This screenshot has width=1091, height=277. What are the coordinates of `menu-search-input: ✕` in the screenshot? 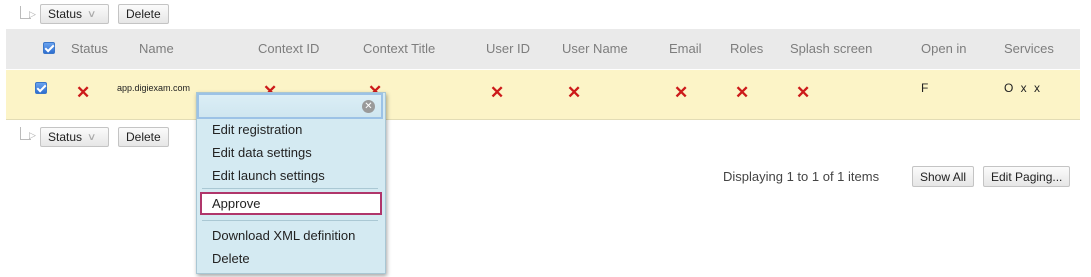 It's located at (290, 106).